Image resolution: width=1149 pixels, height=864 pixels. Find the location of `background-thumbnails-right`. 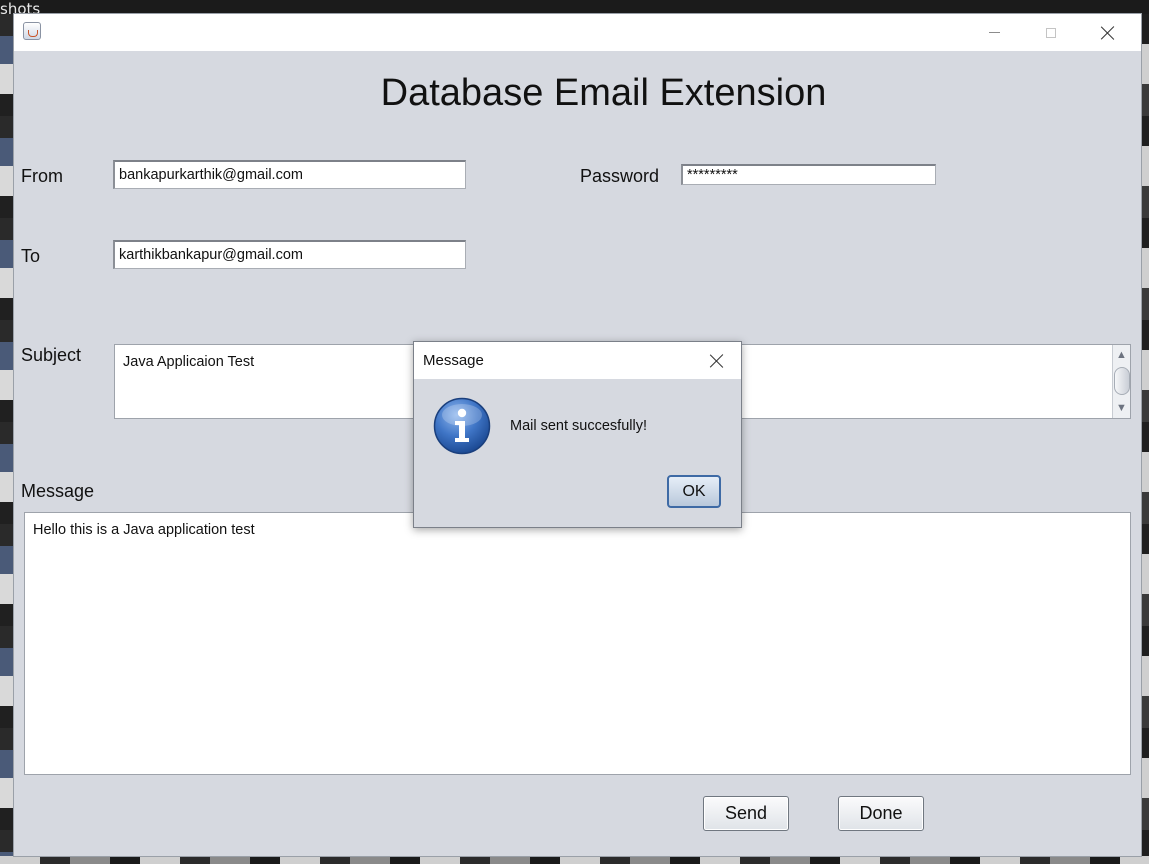

background-thumbnails-right is located at coordinates (1145, 439).